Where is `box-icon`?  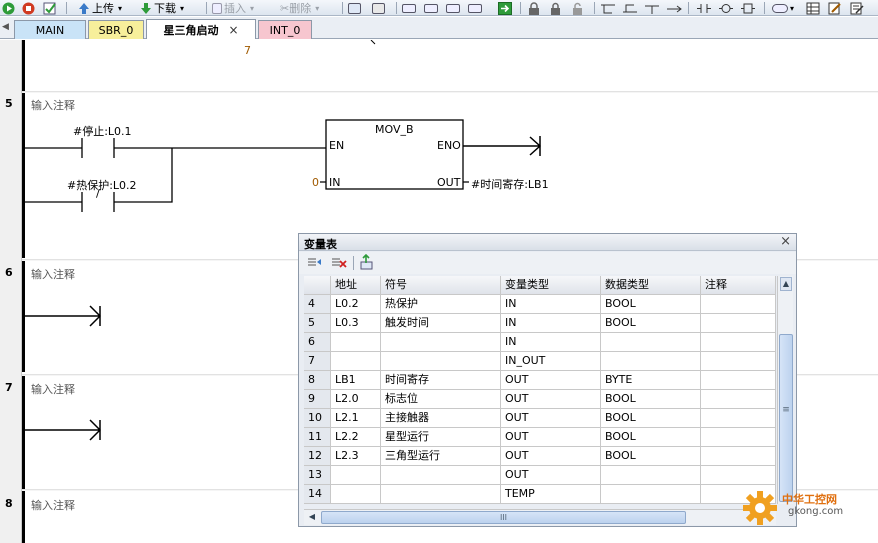 box-icon is located at coordinates (409, 7).